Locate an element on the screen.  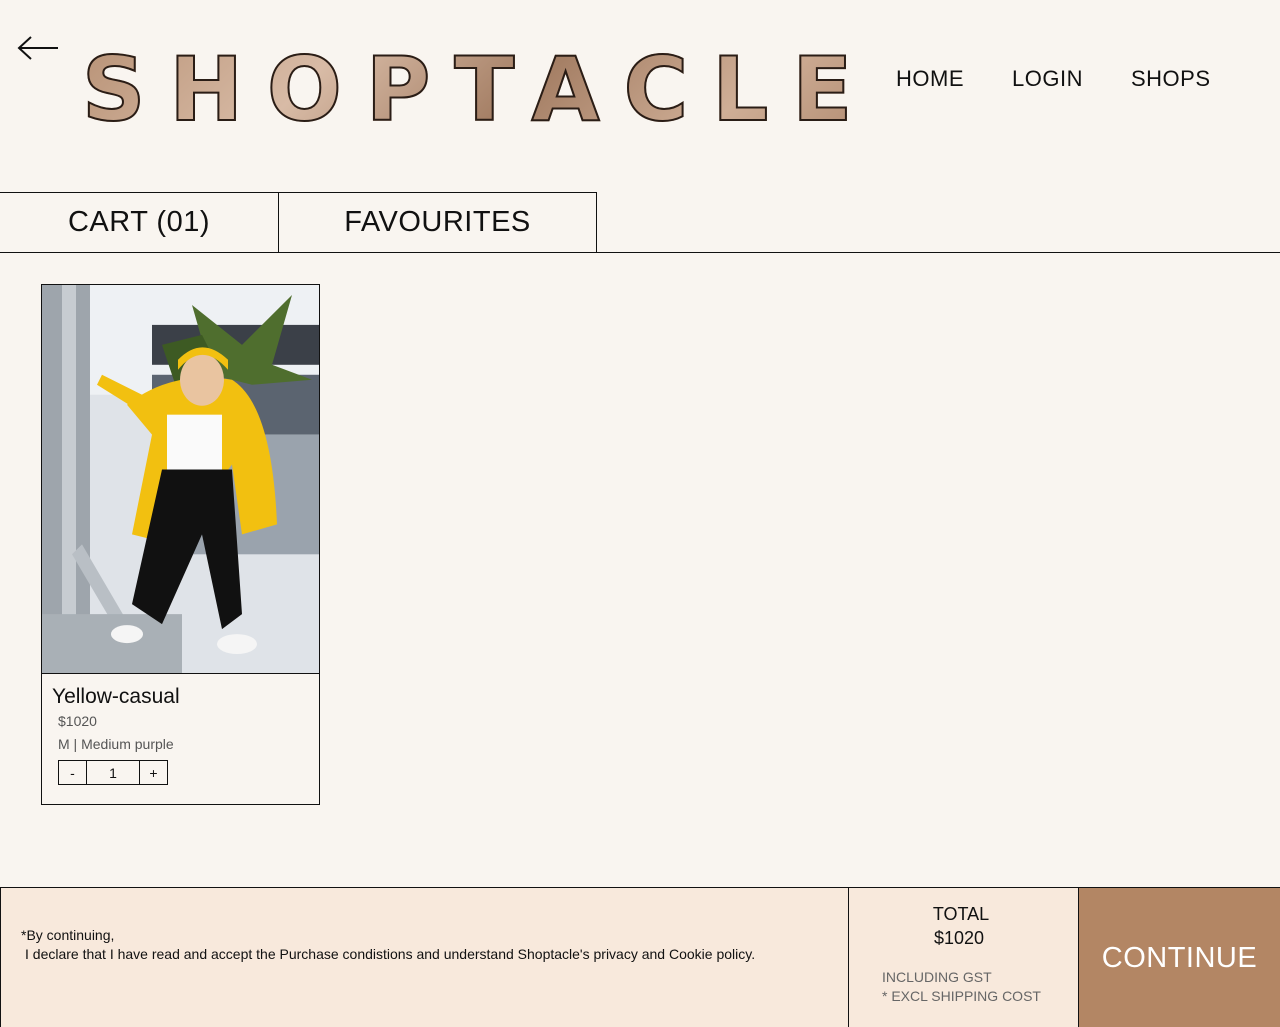
nav-login-link: LOGIN is located at coordinates (1047, 79).